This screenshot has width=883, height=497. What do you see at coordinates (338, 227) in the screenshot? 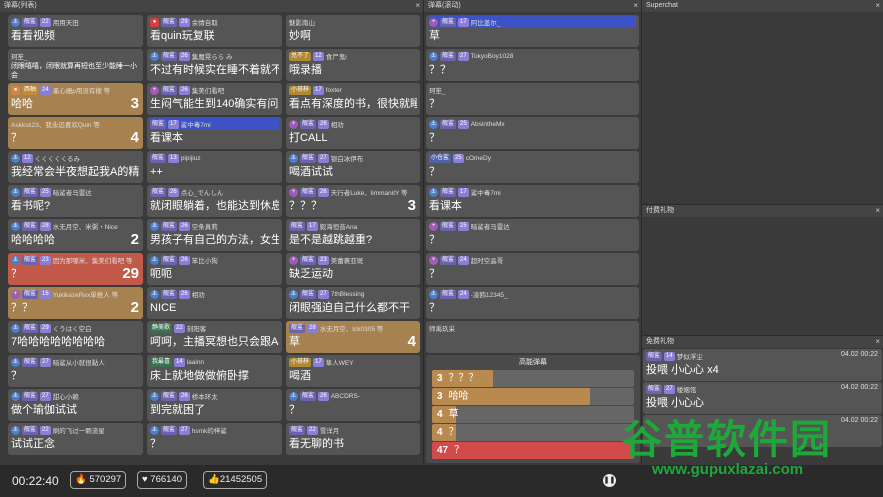
I see `username: 毅海恒音Ana` at bounding box center [338, 227].